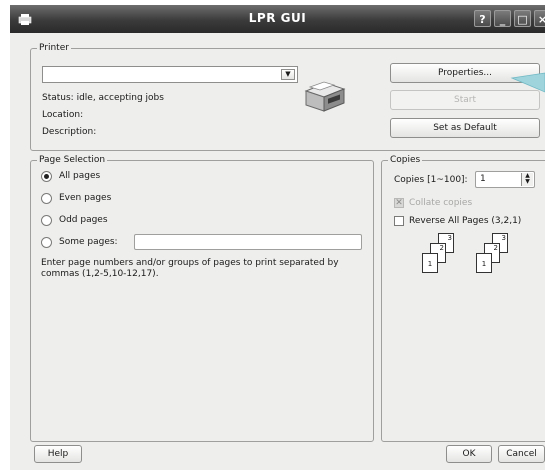 Image resolution: width=545 pixels, height=470 pixels. I want to click on copies-value: 1, so click(483, 179).